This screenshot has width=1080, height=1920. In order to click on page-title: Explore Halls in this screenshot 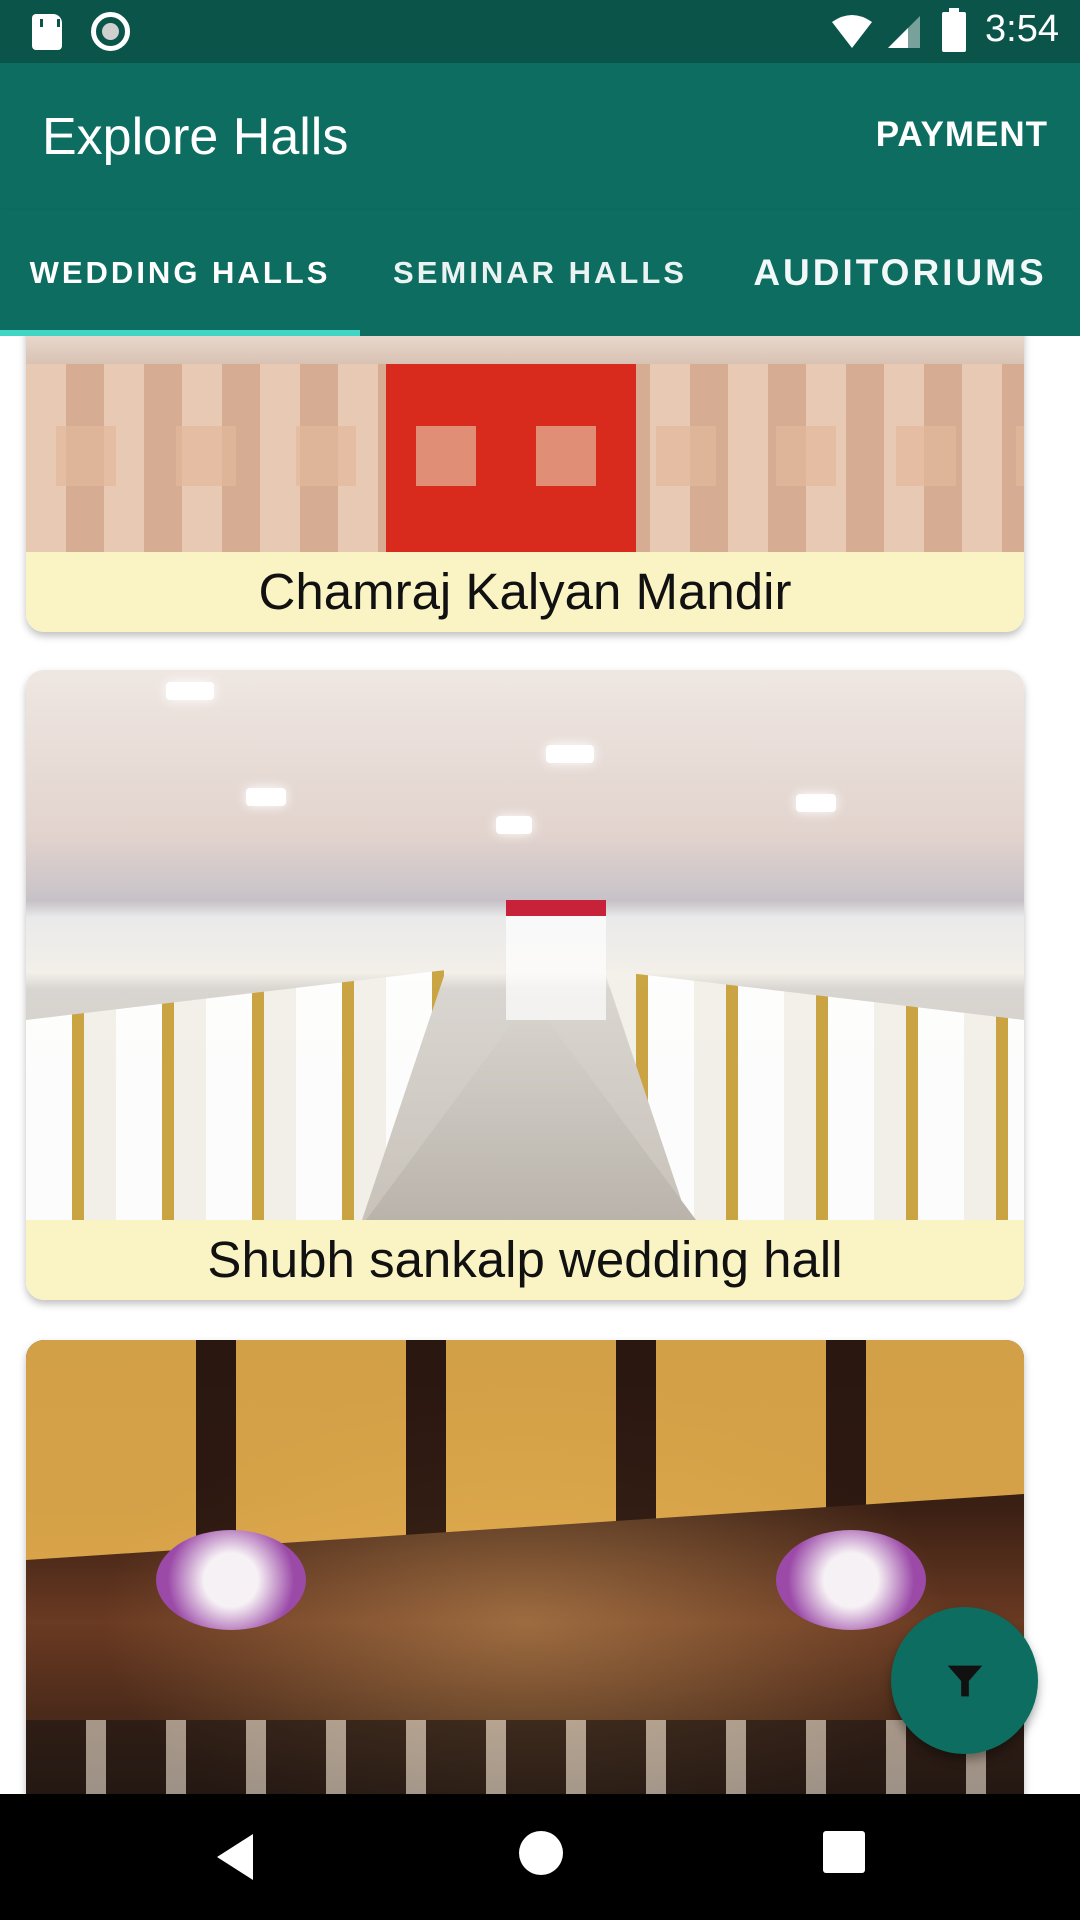, I will do `click(195, 137)`.